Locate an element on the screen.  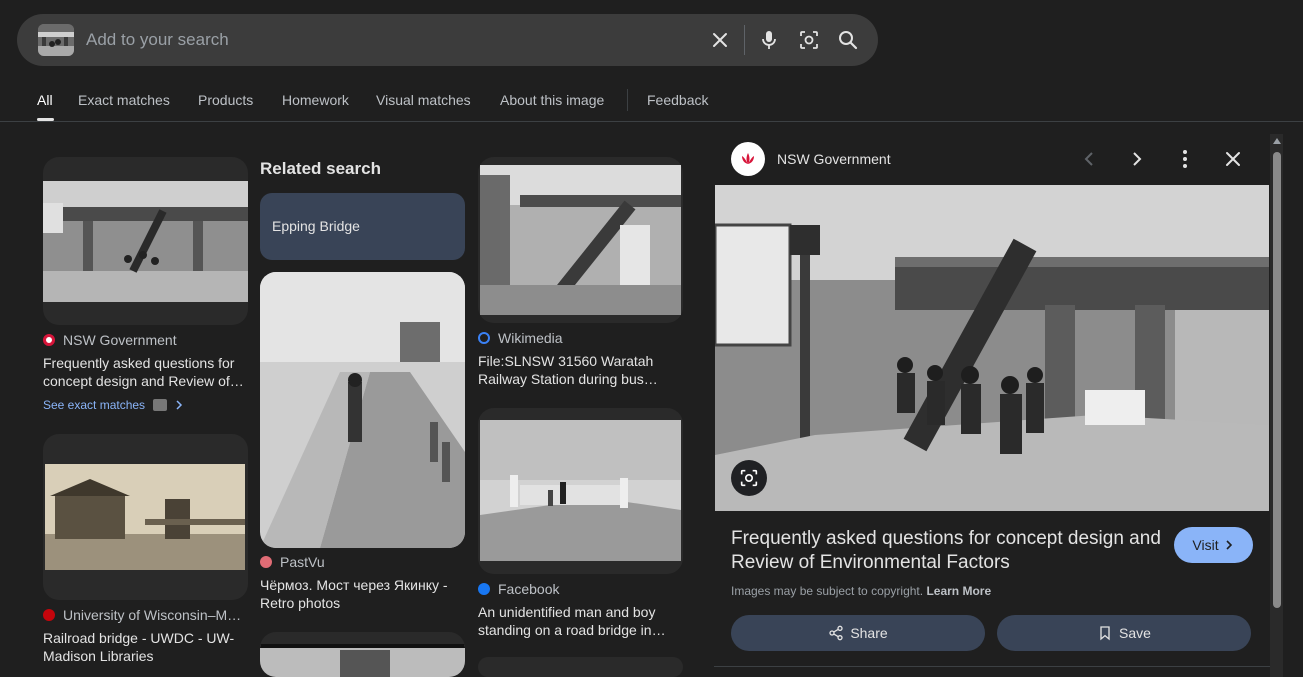
more-options-icon is located at coordinates (1185, 159).